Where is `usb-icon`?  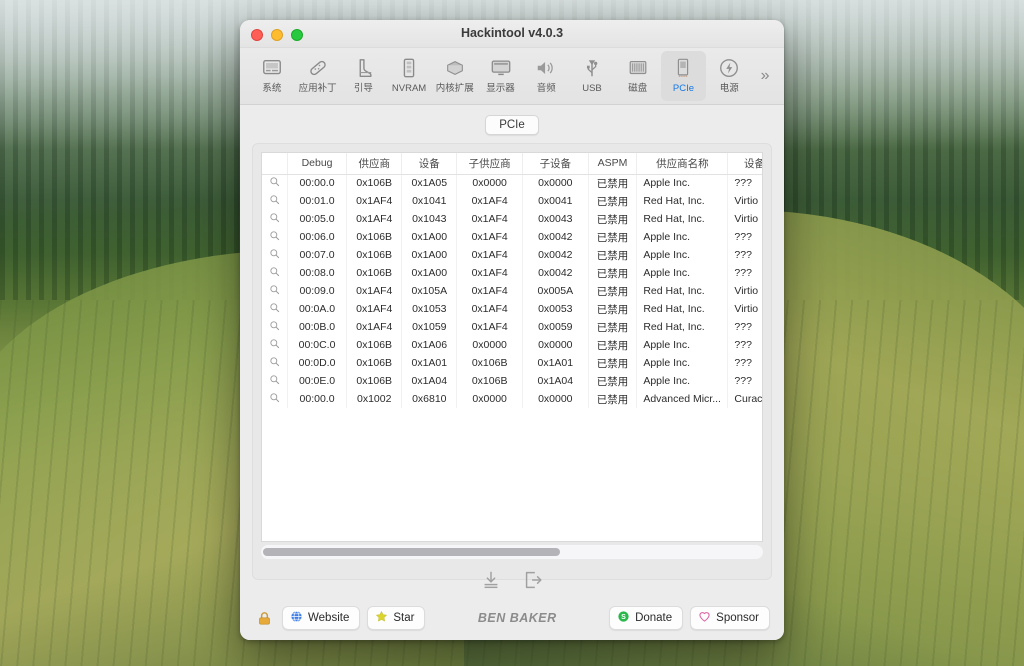
usb-icon is located at coordinates (592, 68).